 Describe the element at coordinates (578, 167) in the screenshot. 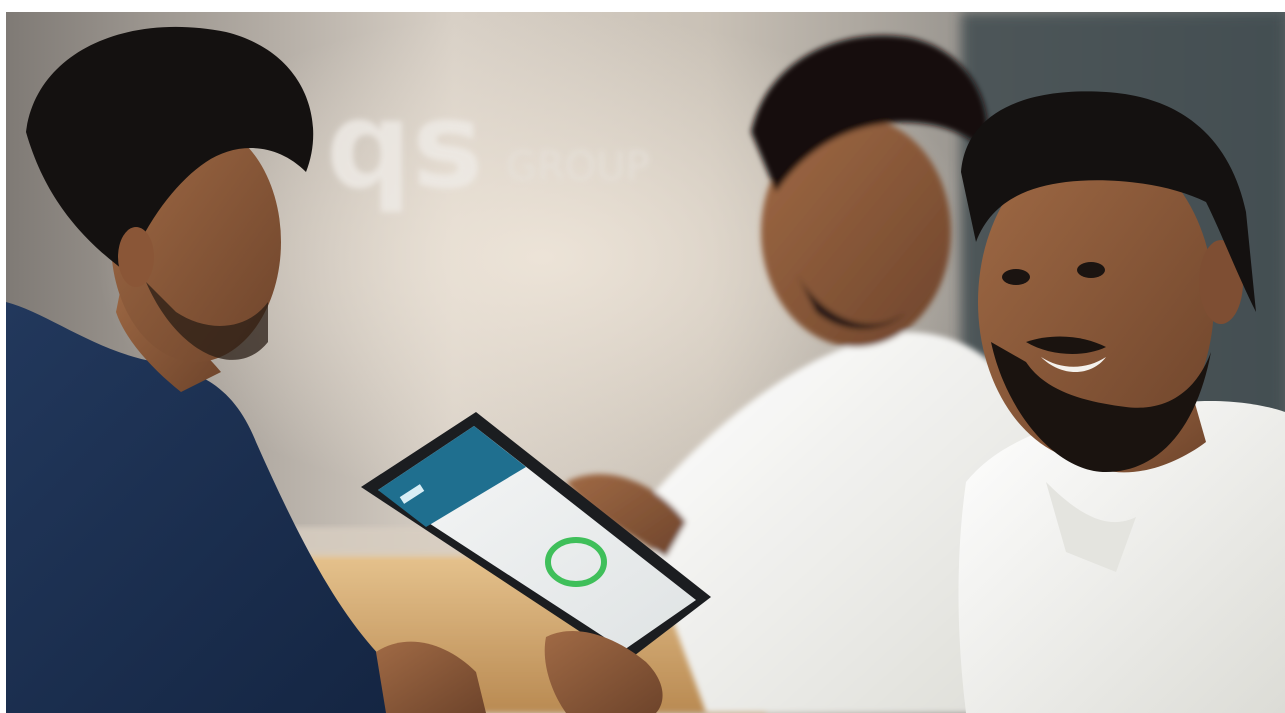

I see `wall-logo-subtext: GROUP` at that location.